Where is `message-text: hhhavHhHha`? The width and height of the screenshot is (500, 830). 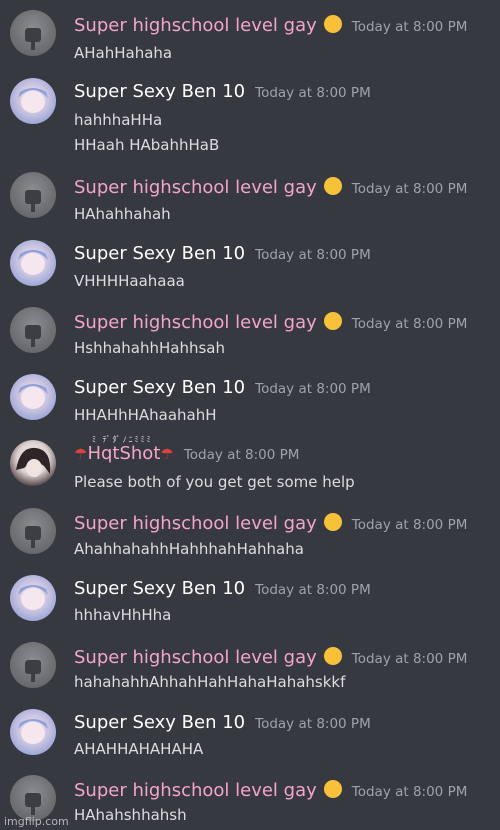
message-text: hhhavHhHha is located at coordinates (123, 615).